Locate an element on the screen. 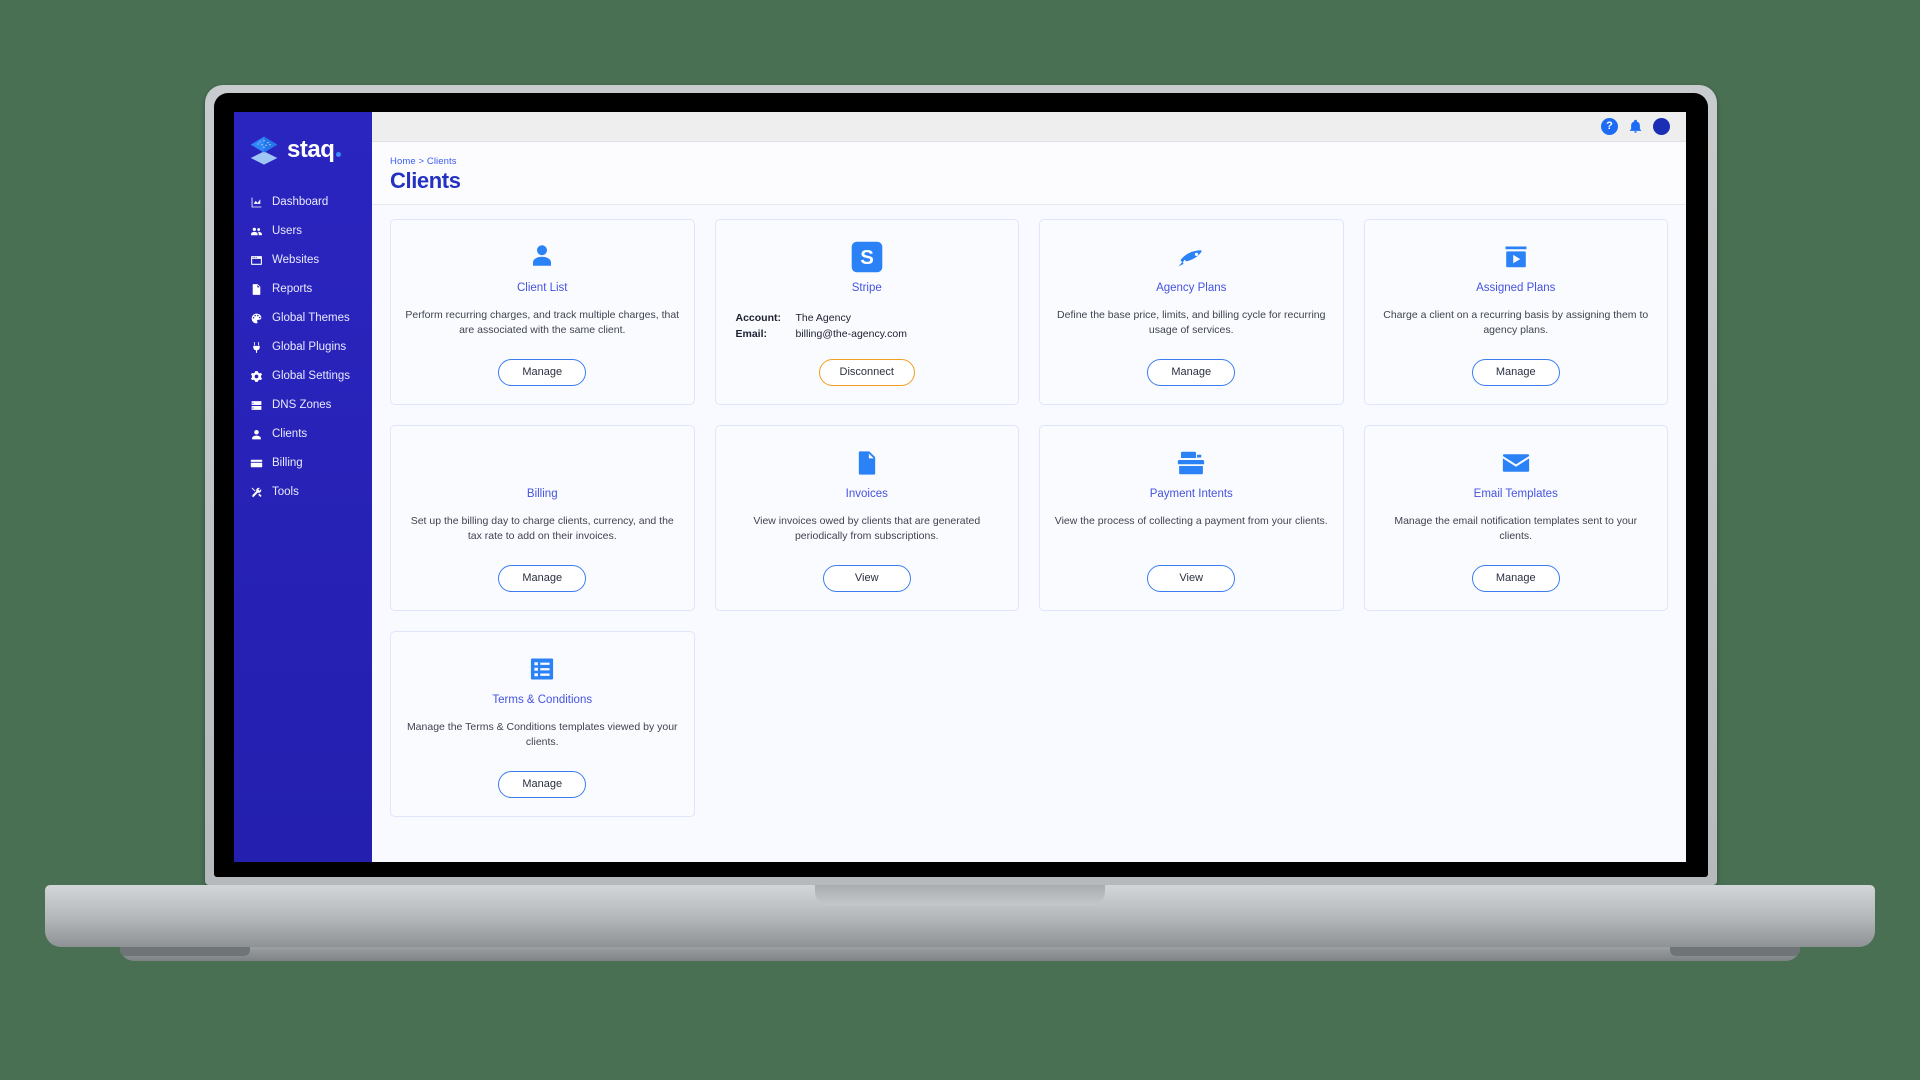 Image resolution: width=1920 pixels, height=1080 pixels. card-title: Invoices is located at coordinates (866, 494).